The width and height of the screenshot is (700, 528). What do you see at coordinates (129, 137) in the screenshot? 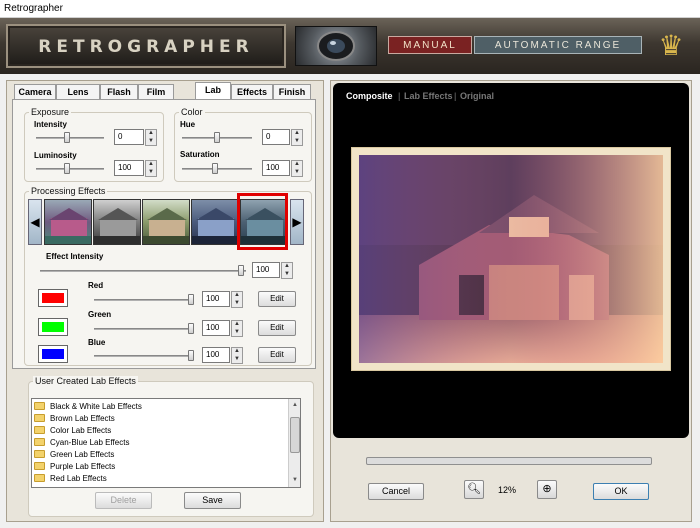
I see `intensity-input: 0` at bounding box center [129, 137].